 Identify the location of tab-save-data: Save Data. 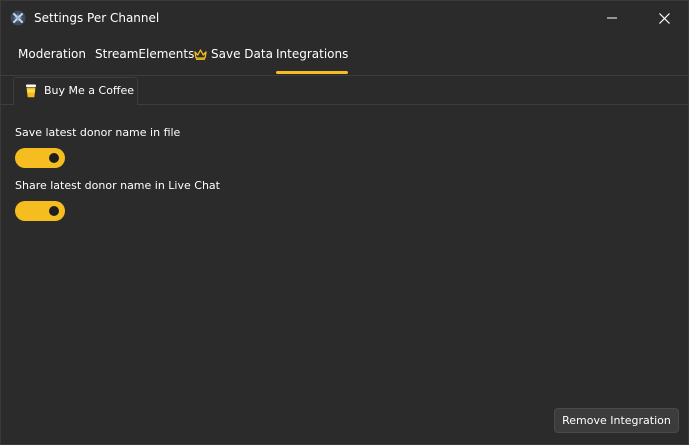
(233, 57).